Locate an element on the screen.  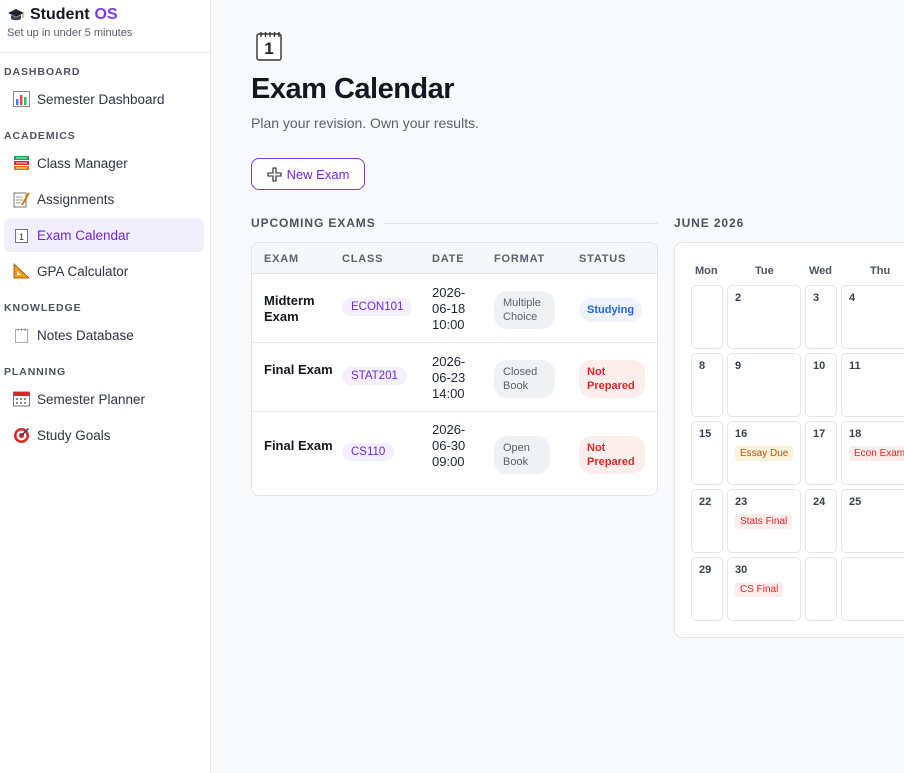
day-number: 30 is located at coordinates (741, 570).